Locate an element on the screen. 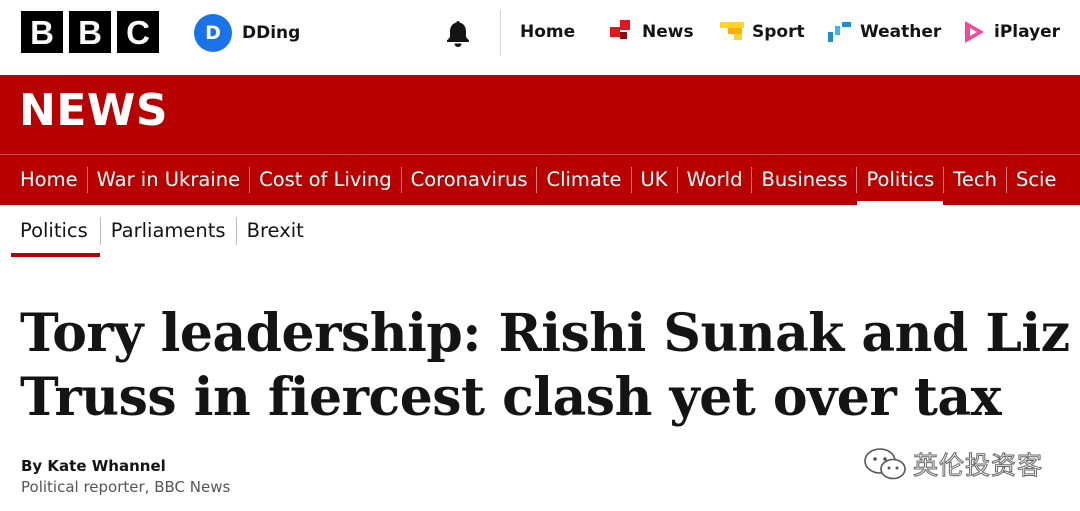  primary-nav-cost-of-living: Cost of Living is located at coordinates (325, 180).